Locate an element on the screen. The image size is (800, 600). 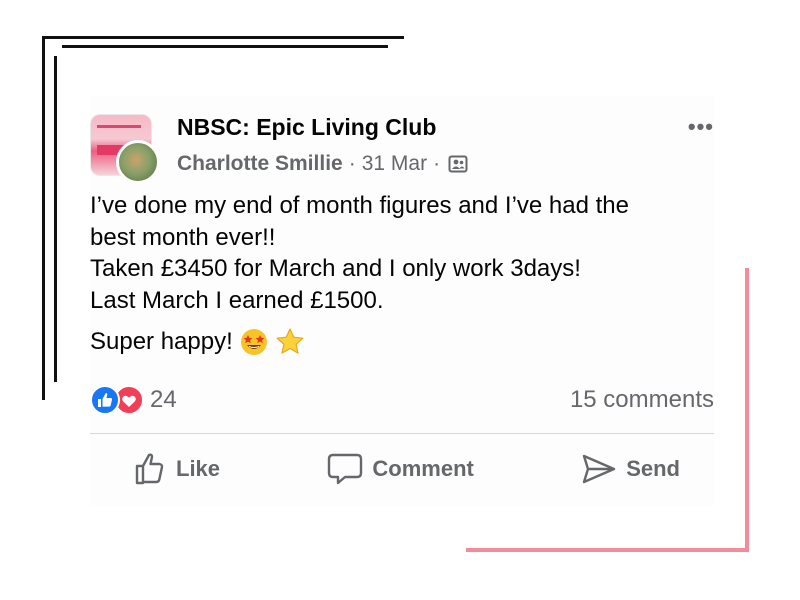
post-date-link: 31 Mar is located at coordinates (394, 164).